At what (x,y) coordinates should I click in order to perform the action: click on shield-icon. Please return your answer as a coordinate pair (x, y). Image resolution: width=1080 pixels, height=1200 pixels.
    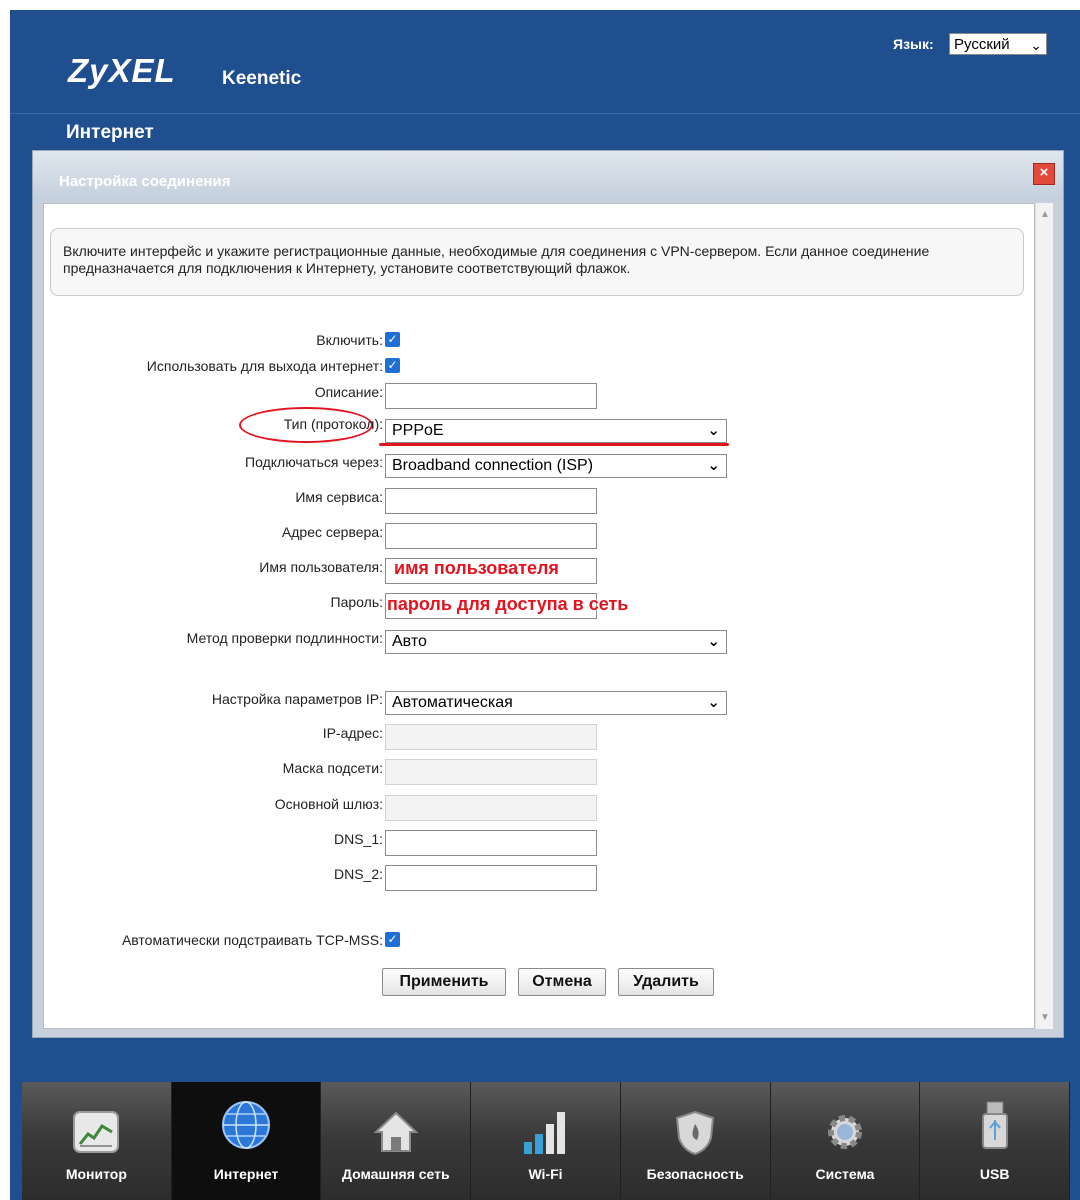
    Looking at the image, I should click on (695, 1133).